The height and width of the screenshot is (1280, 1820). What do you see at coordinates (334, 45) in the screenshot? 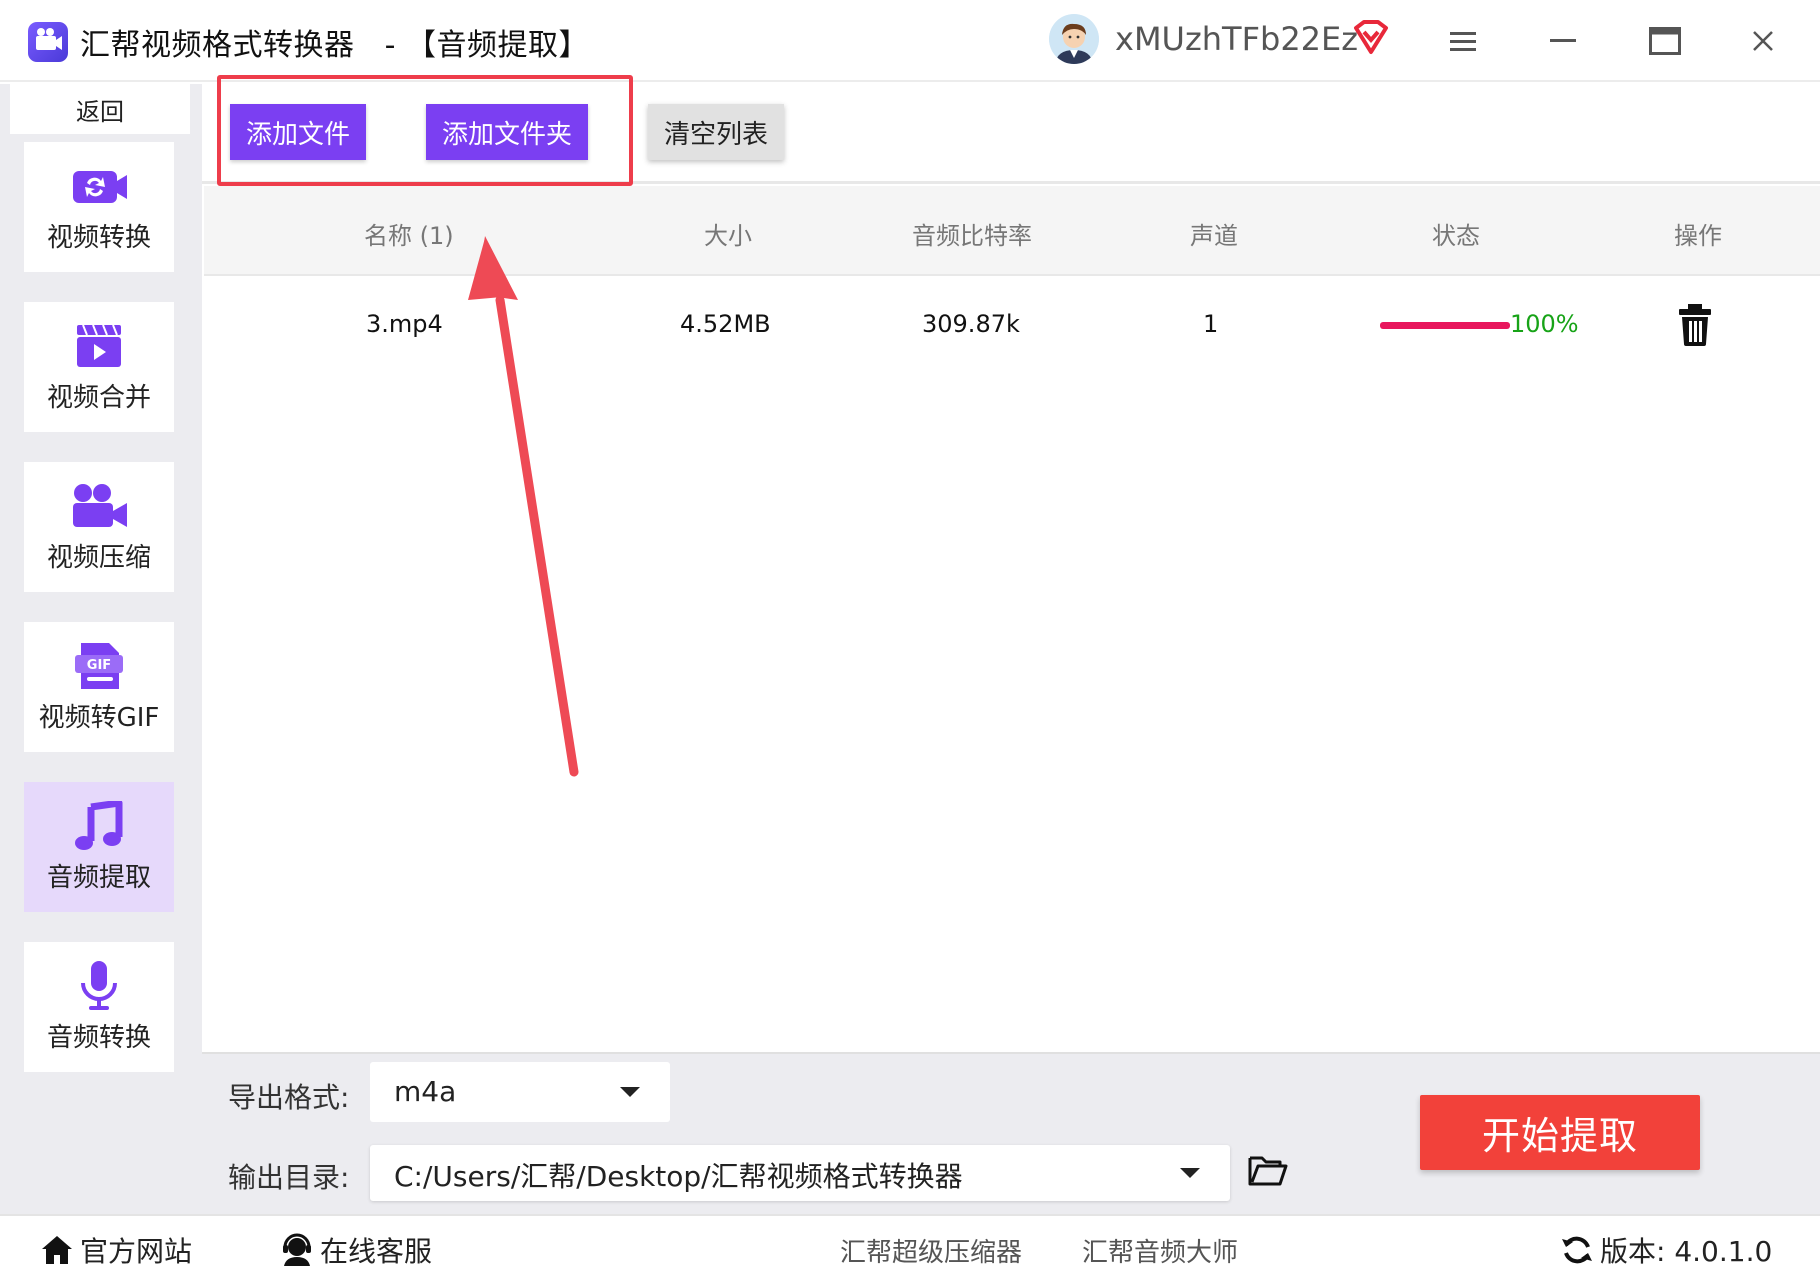
I see `window-title: 汇帮视频格式转换器 - 【音频提取】` at bounding box center [334, 45].